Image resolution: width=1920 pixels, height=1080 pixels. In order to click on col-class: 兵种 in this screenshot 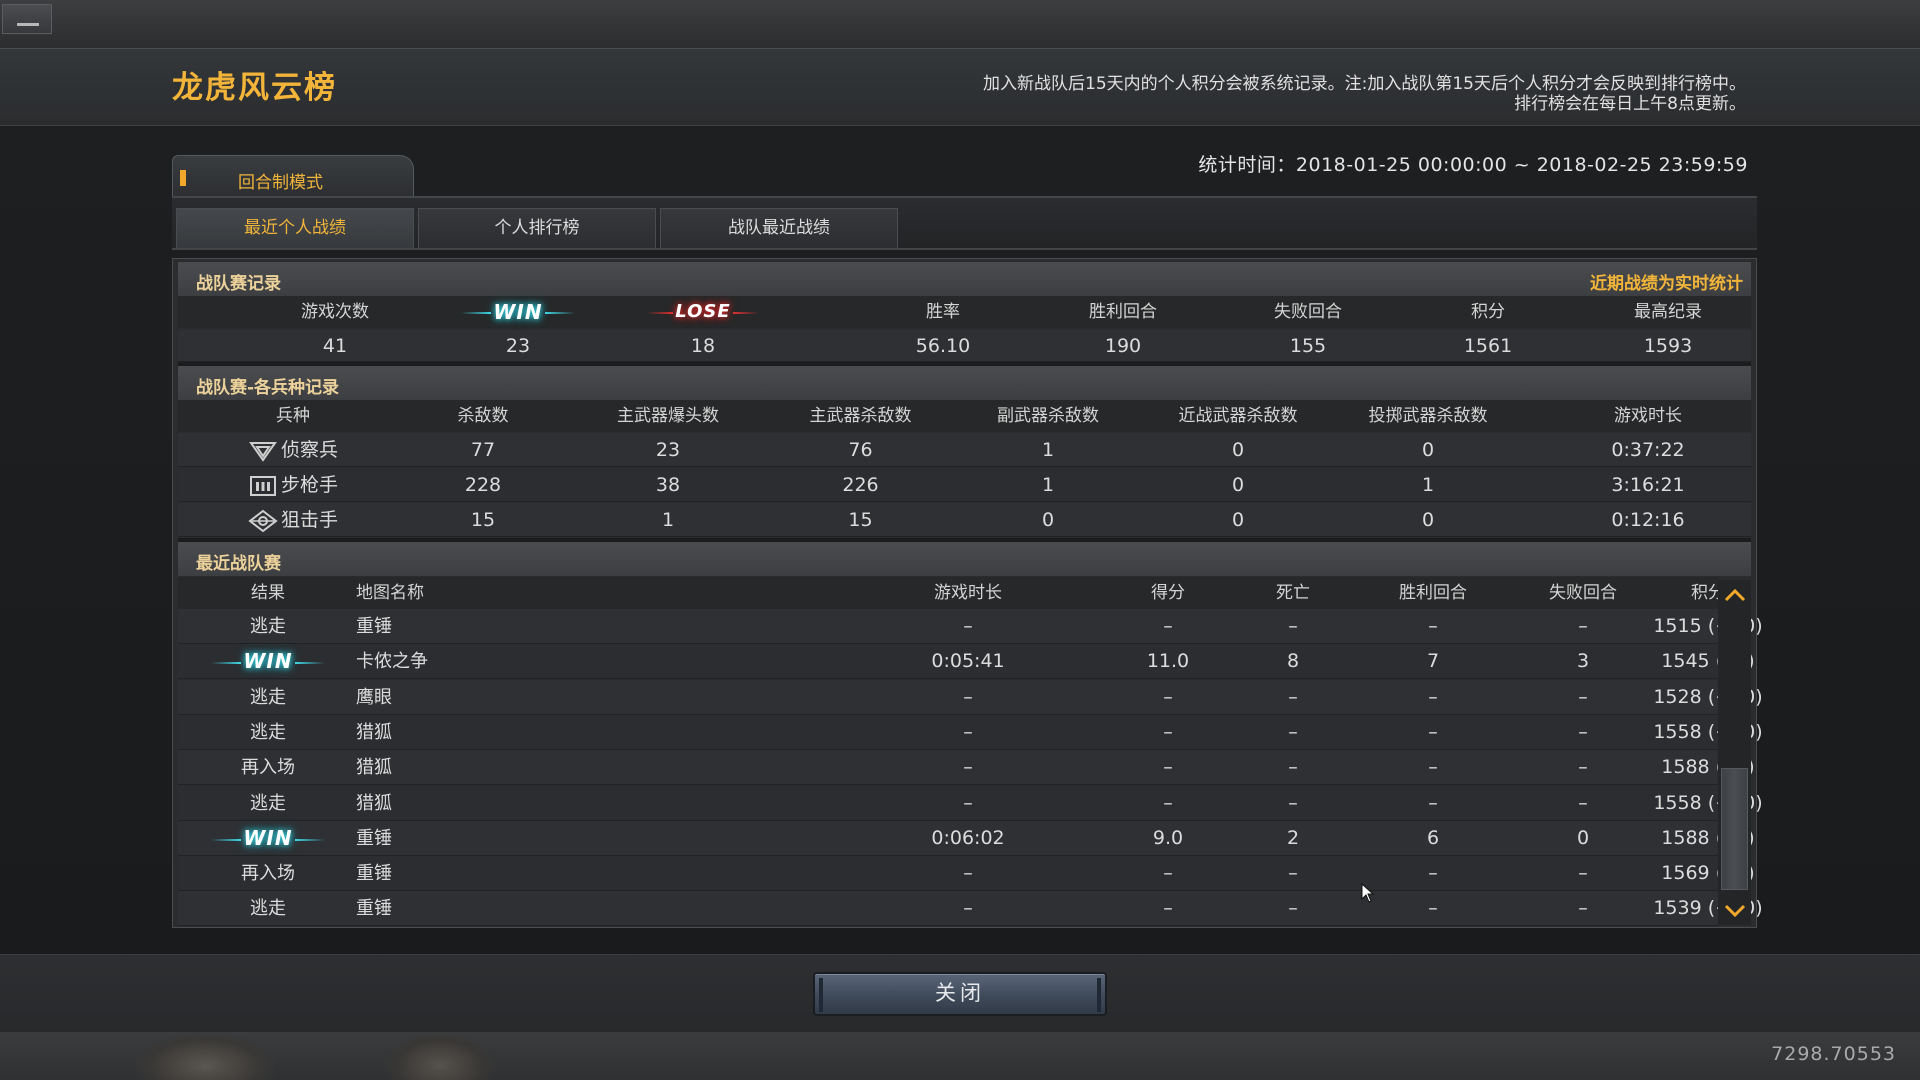, I will do `click(293, 416)`.